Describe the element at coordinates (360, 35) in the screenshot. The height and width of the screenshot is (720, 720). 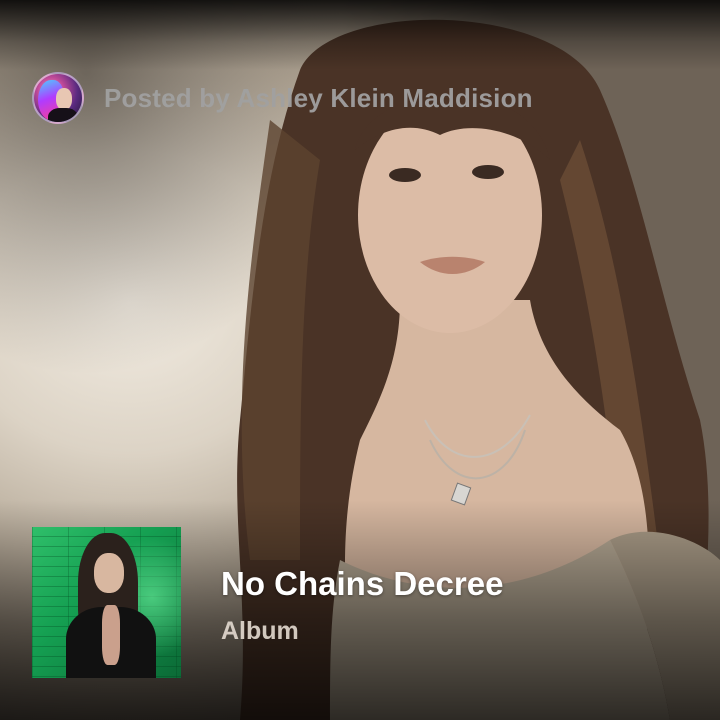
I see `top-shade` at that location.